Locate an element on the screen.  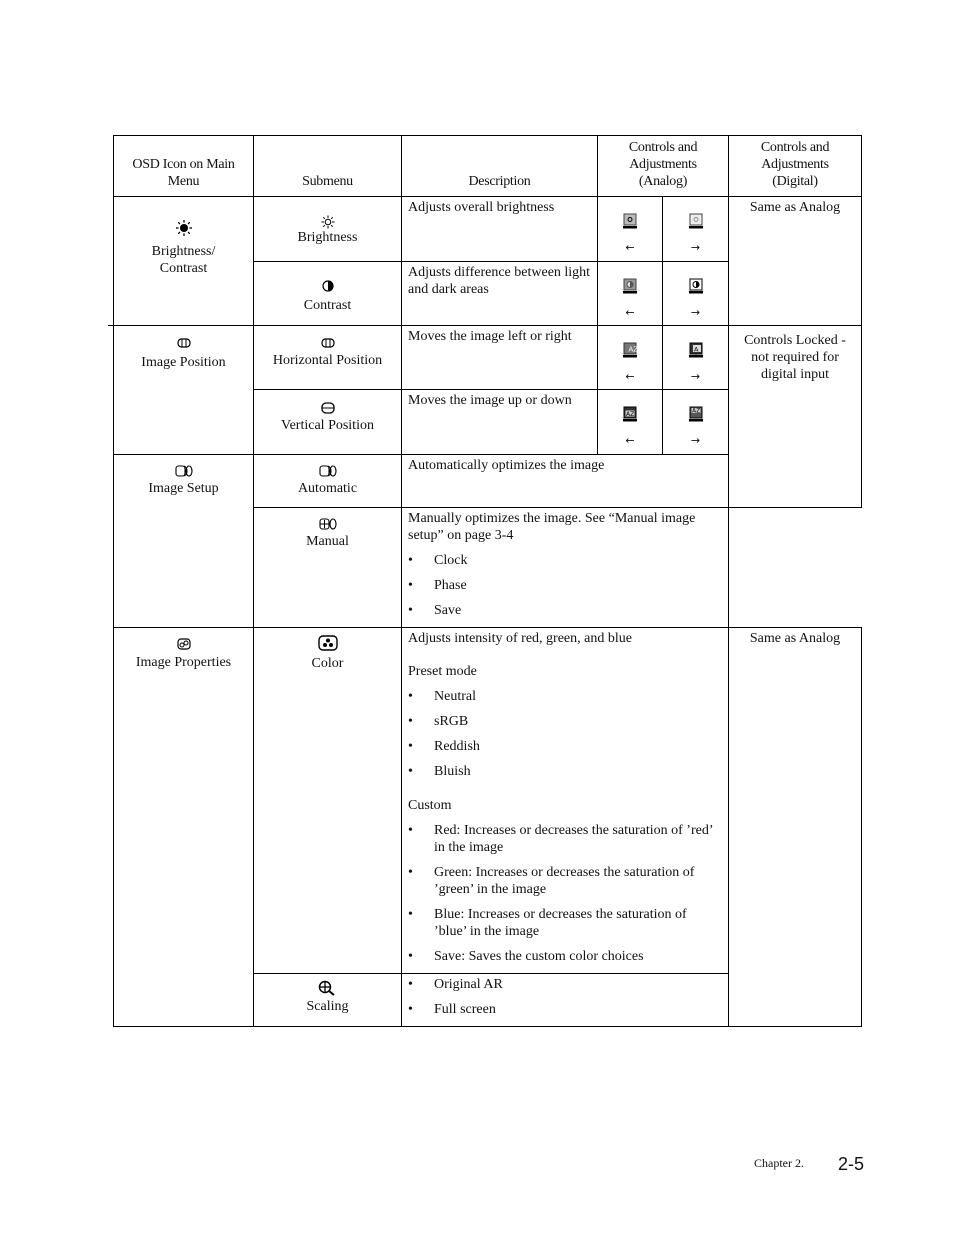
submenu-horizontal-position: Horizontal Position is located at coordinates (327, 357).